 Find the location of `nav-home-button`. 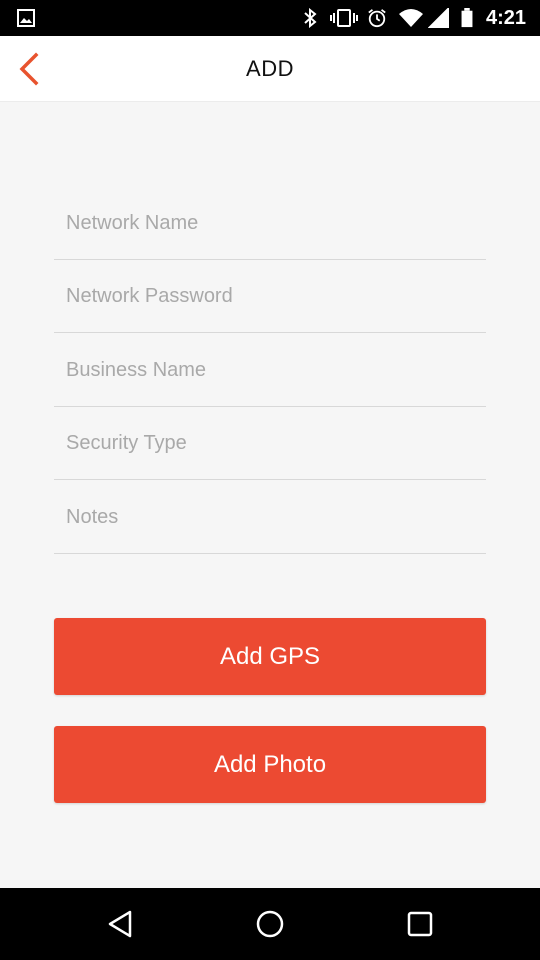

nav-home-button is located at coordinates (270, 924).